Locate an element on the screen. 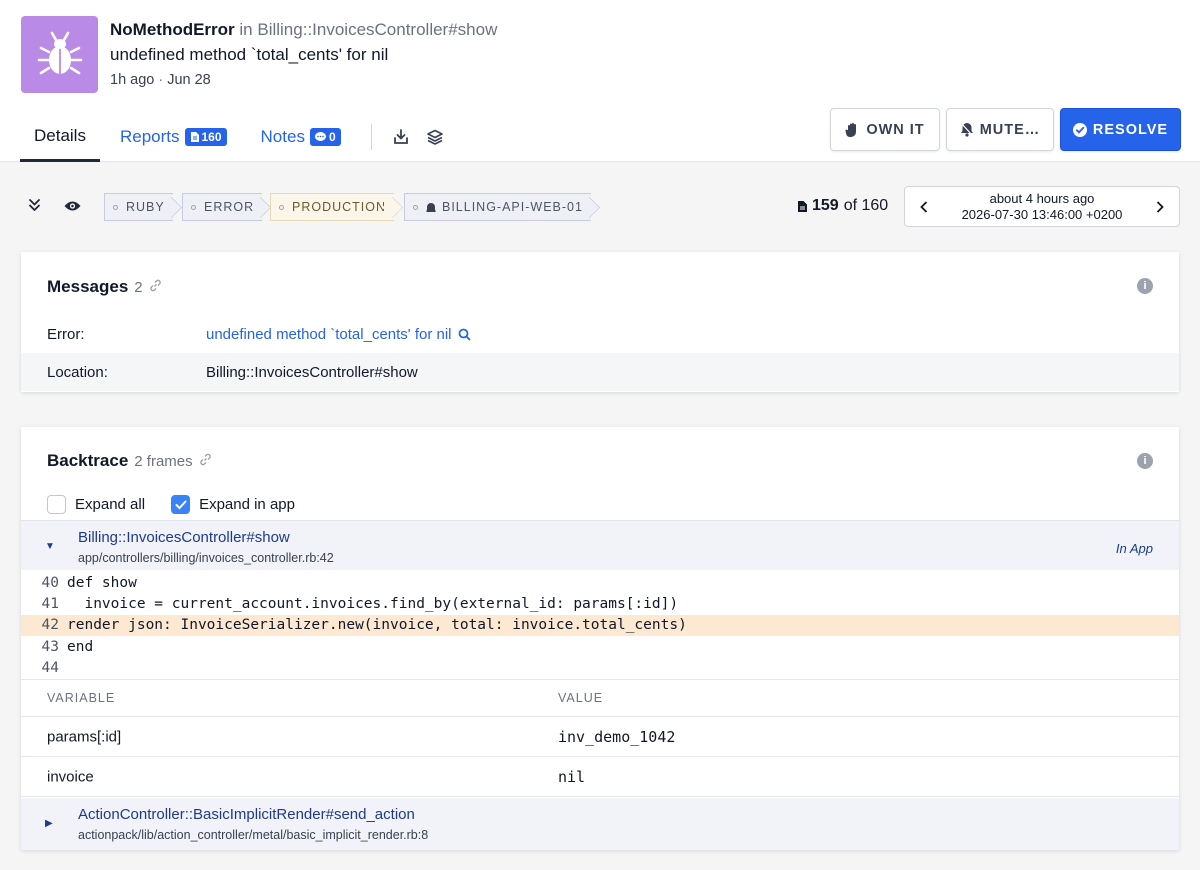  expand-options: Expand all Expand in app is located at coordinates (171, 504).